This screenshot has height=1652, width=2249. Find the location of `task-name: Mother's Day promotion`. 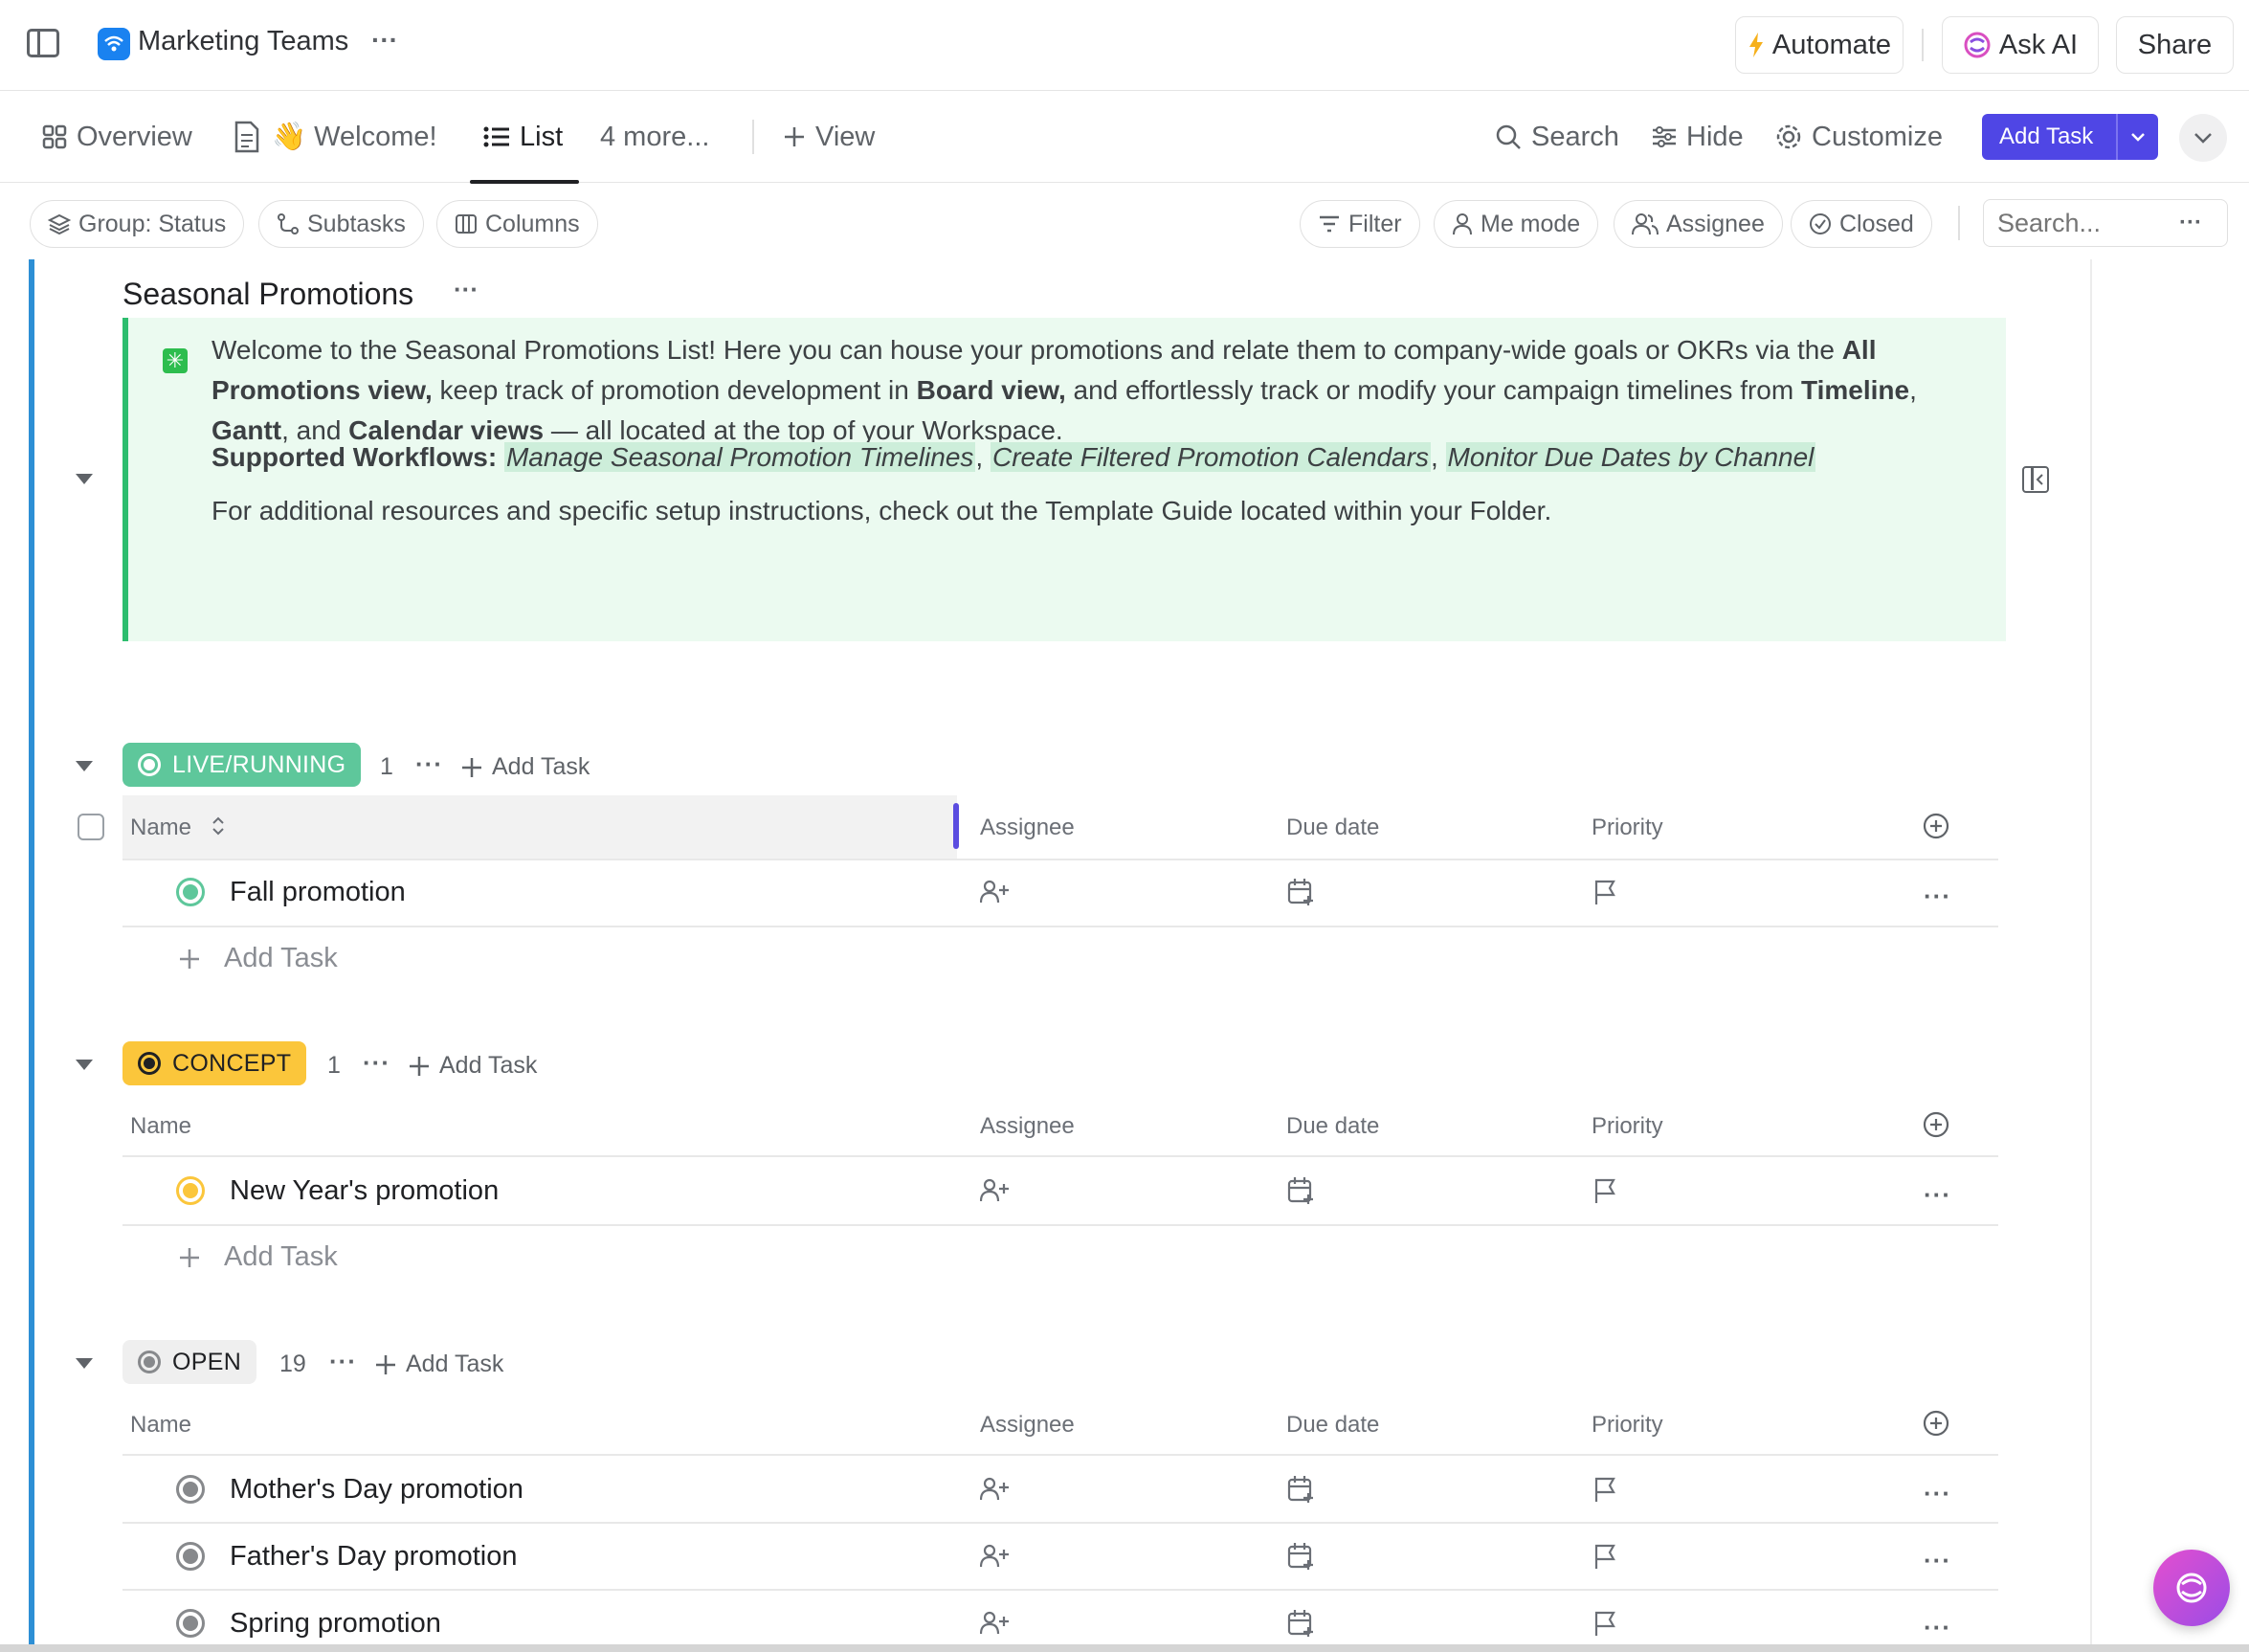

task-name: Mother's Day promotion is located at coordinates (377, 1490).